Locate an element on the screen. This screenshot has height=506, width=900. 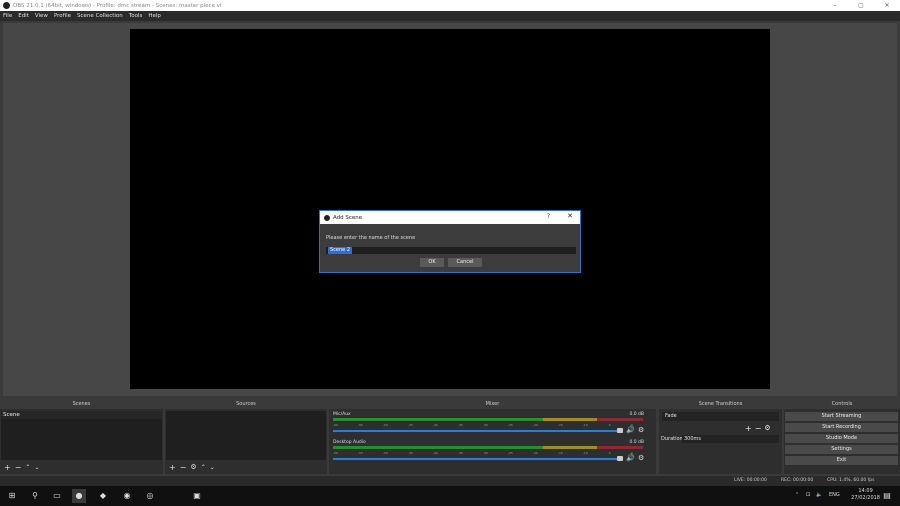
clock-date: 27/02/2018 is located at coordinates (865, 498).